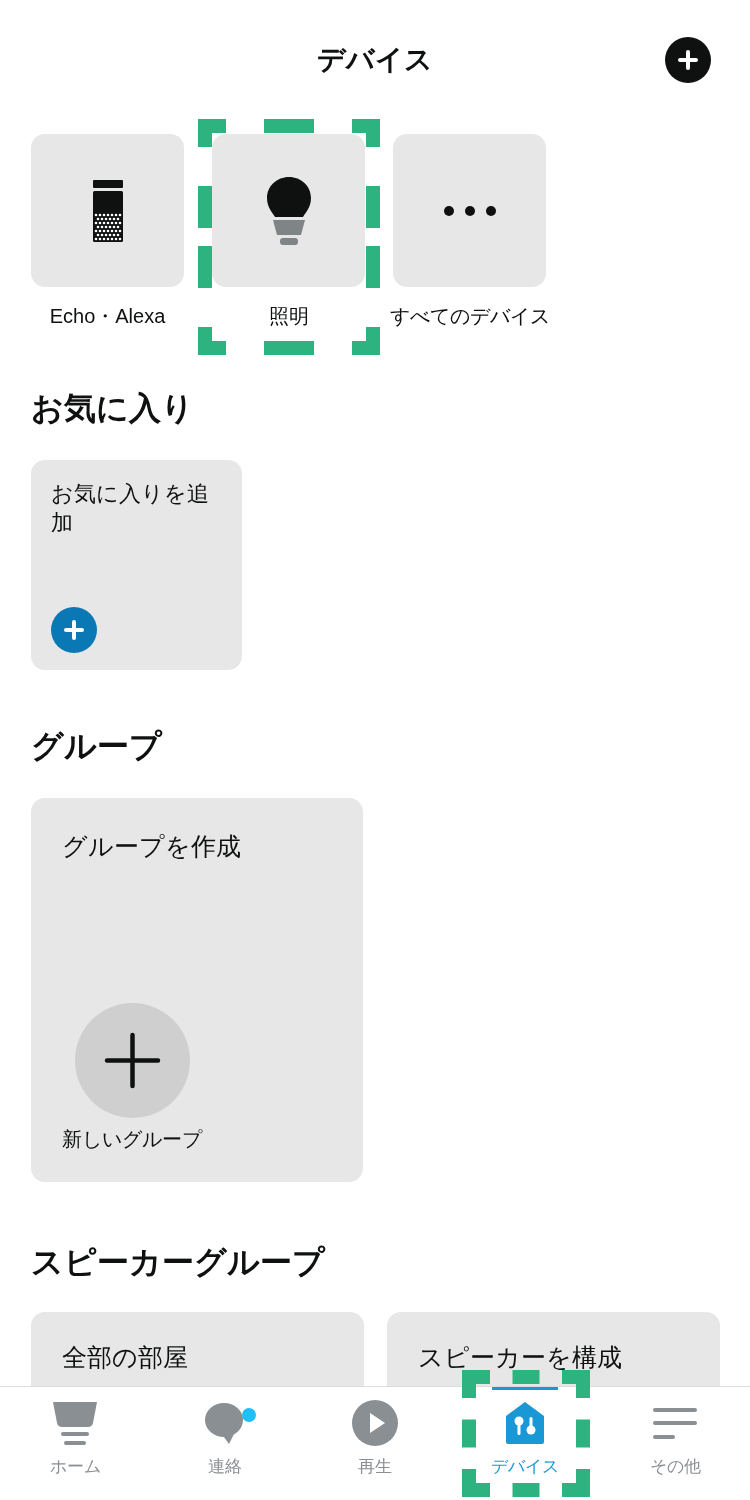 The height and width of the screenshot is (1500, 750). What do you see at coordinates (151, 846) in the screenshot?
I see `card-title: グループを作成` at bounding box center [151, 846].